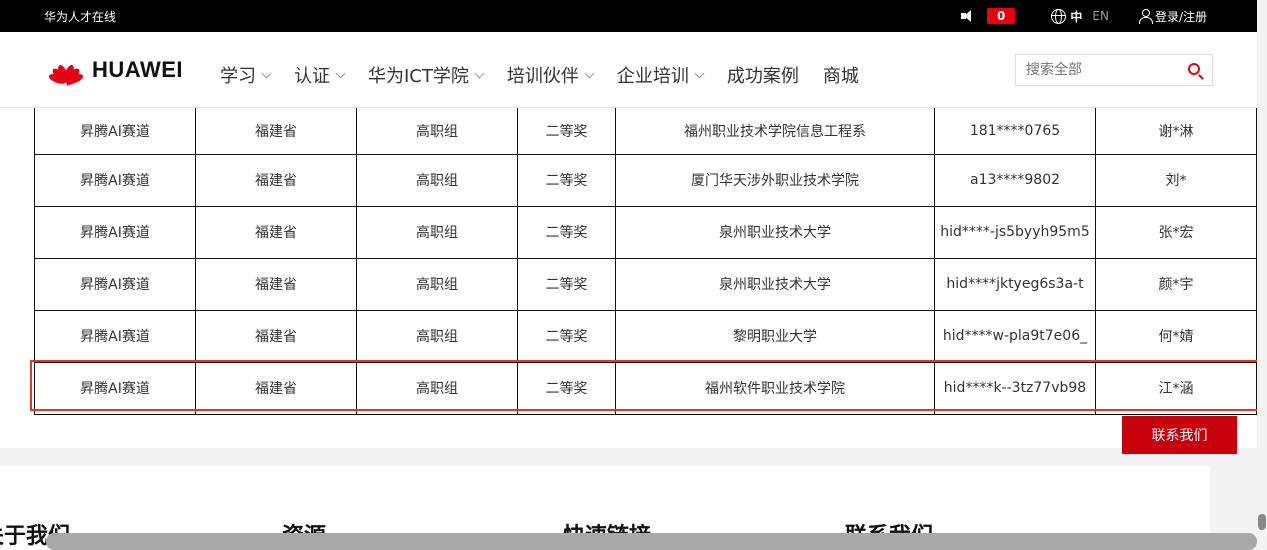 The image size is (1267, 550). Describe the element at coordinates (969, 16) in the screenshot. I see `volume-icon` at that location.